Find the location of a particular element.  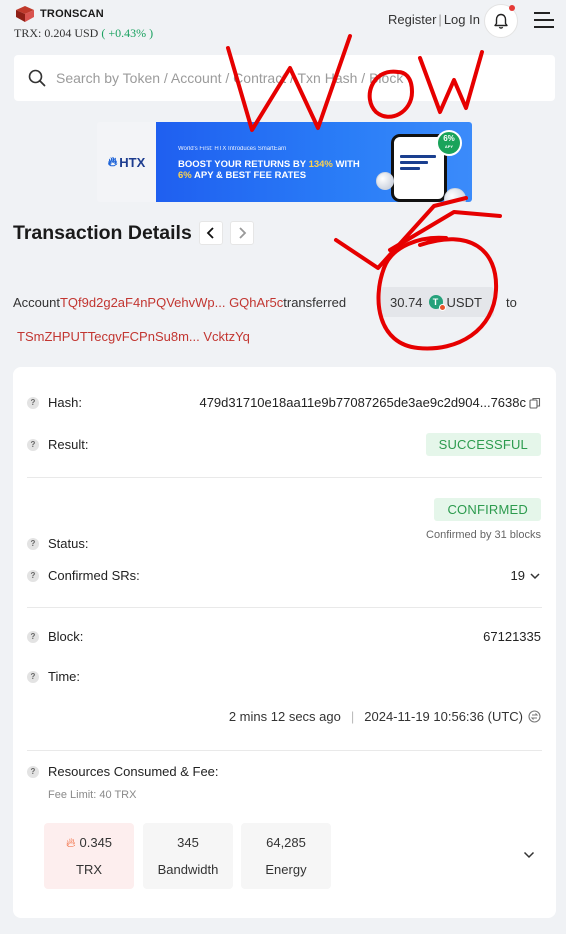

bandwidth-value: 345 is located at coordinates (188, 842).